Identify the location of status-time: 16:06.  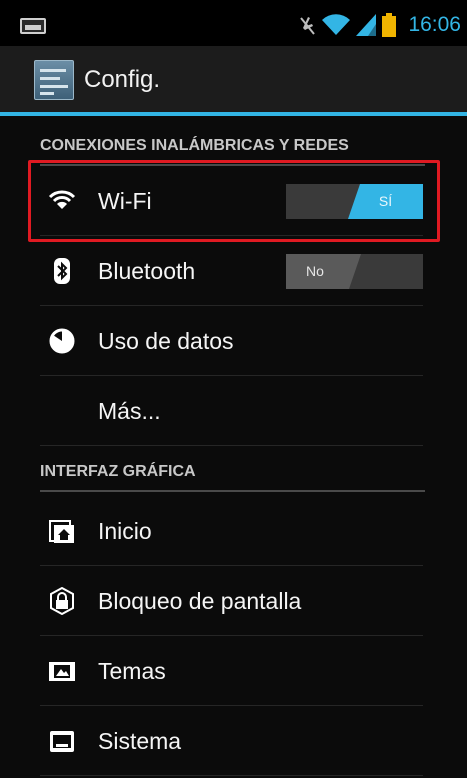
(434, 24).